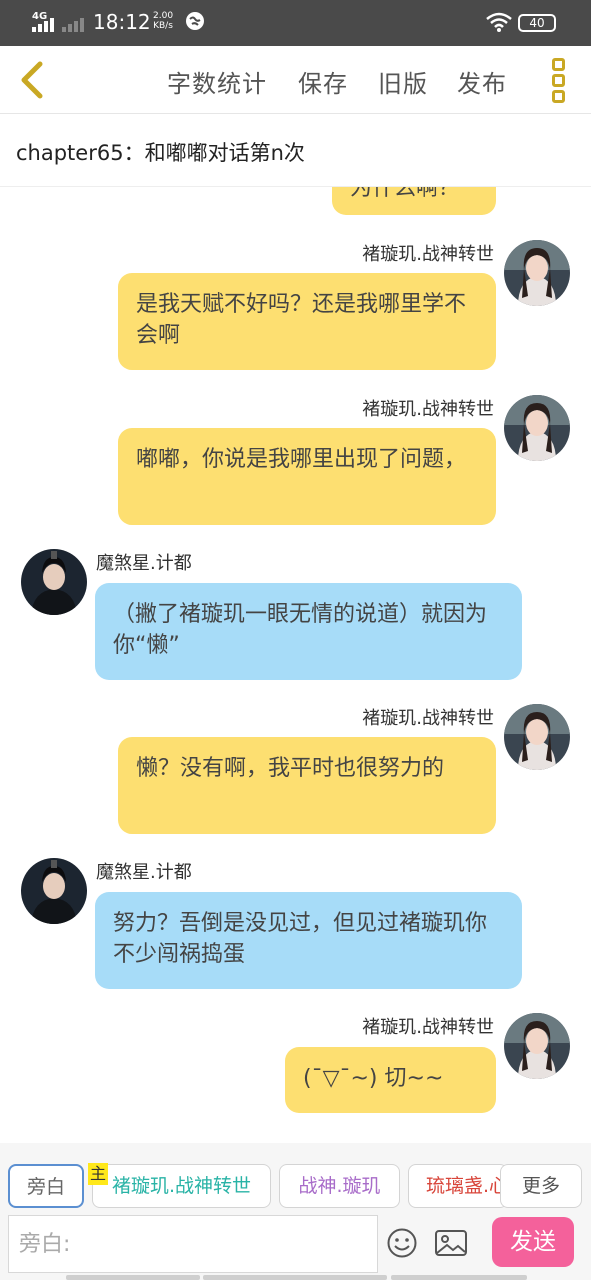 This screenshot has height=1280, width=591. What do you see at coordinates (122, 22) in the screenshot?
I see `clock: 18:12` at bounding box center [122, 22].